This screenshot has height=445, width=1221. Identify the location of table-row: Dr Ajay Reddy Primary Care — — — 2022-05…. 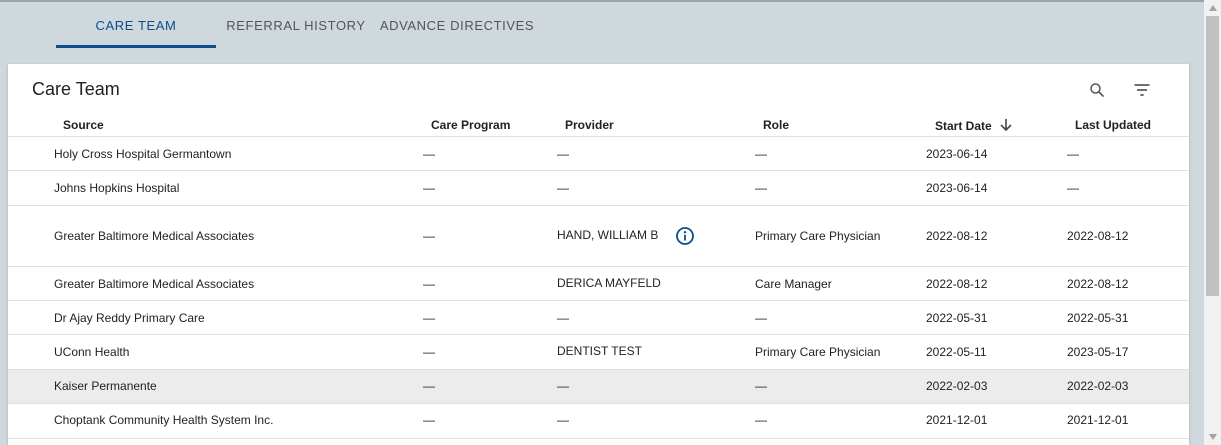
(598, 318).